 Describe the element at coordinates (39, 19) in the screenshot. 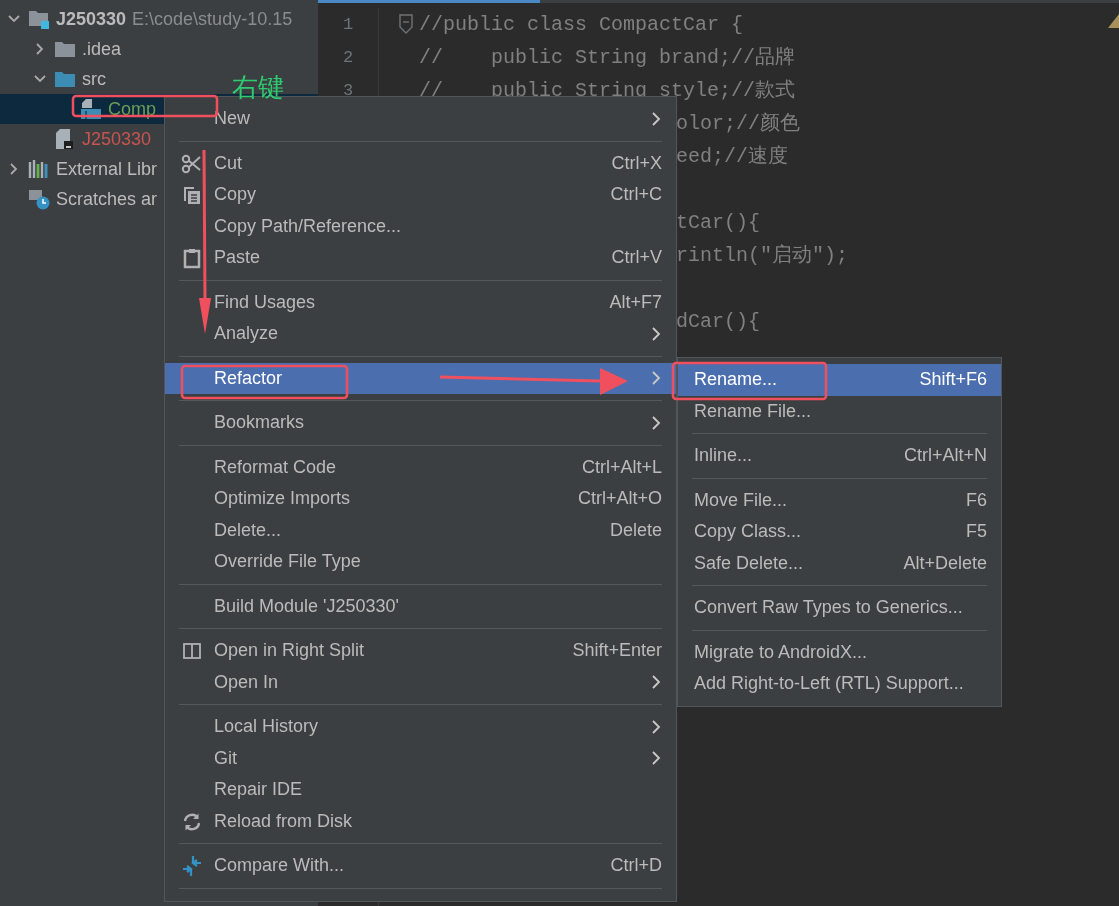

I see `module-folder-icon` at that location.